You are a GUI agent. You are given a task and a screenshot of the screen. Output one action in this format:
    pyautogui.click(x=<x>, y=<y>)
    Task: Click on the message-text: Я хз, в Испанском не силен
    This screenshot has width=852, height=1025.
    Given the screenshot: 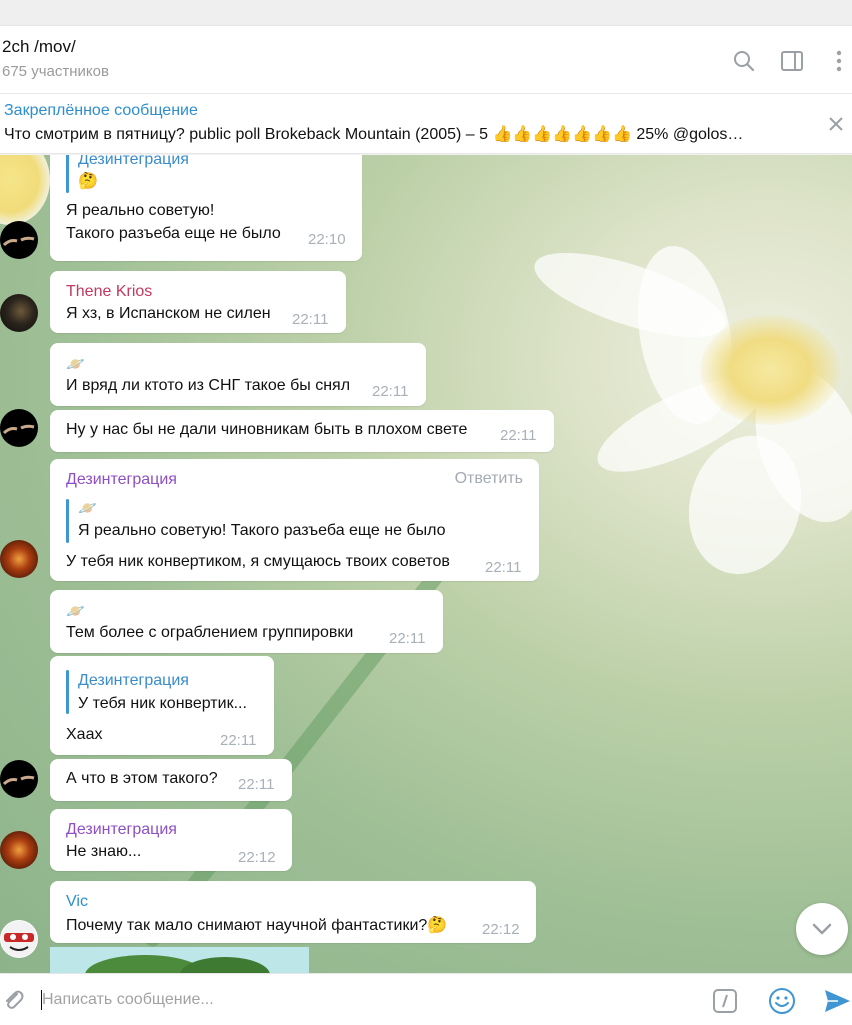 What is the action you would take?
    pyautogui.click(x=168, y=313)
    